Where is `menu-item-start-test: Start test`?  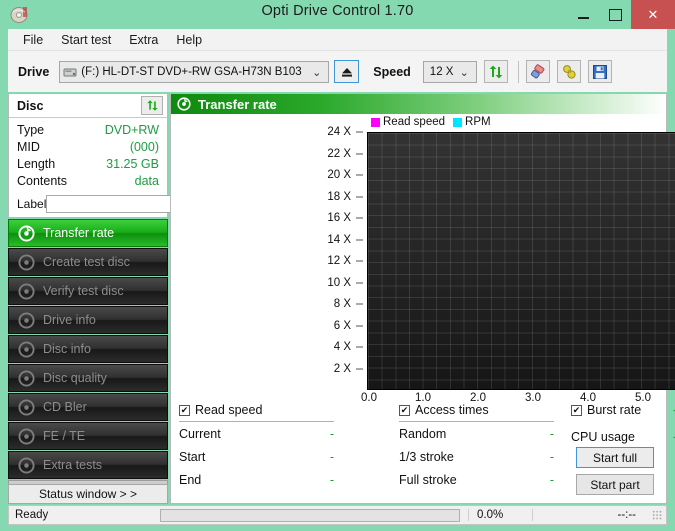 menu-item-start-test: Start test is located at coordinates (86, 40).